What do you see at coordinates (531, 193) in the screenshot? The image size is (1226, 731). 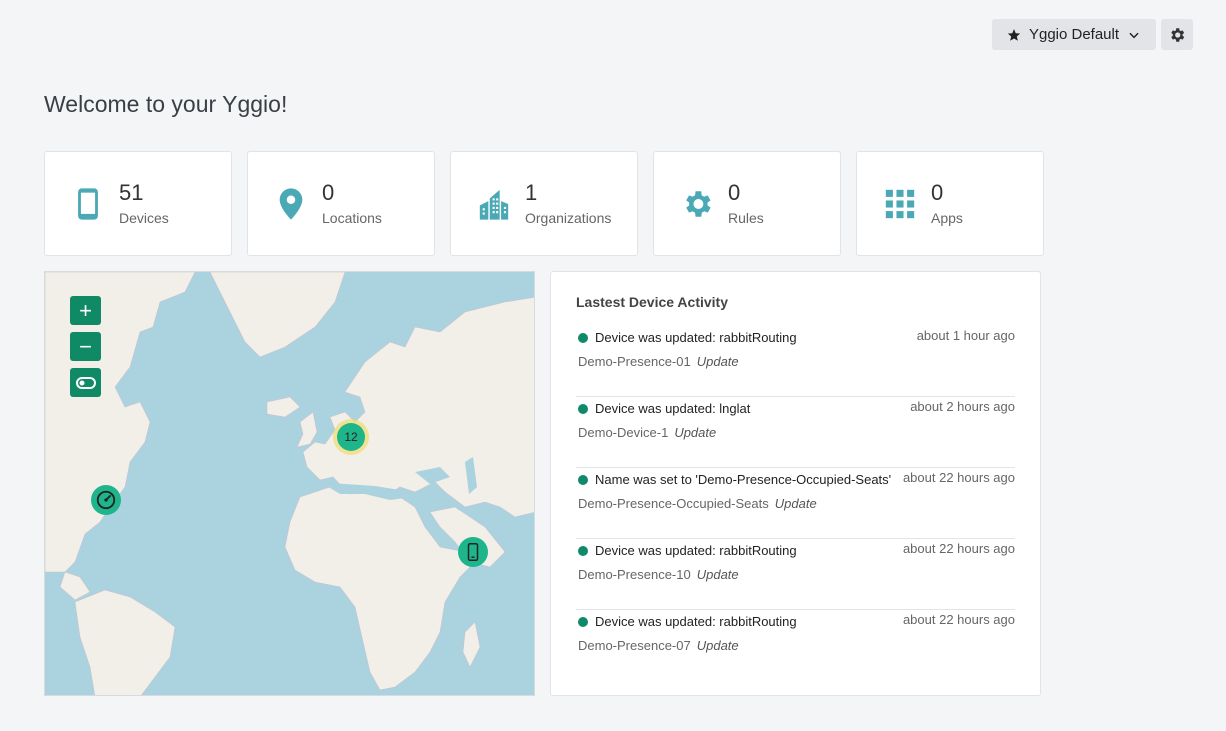 I see `stat-count: 1` at bounding box center [531, 193].